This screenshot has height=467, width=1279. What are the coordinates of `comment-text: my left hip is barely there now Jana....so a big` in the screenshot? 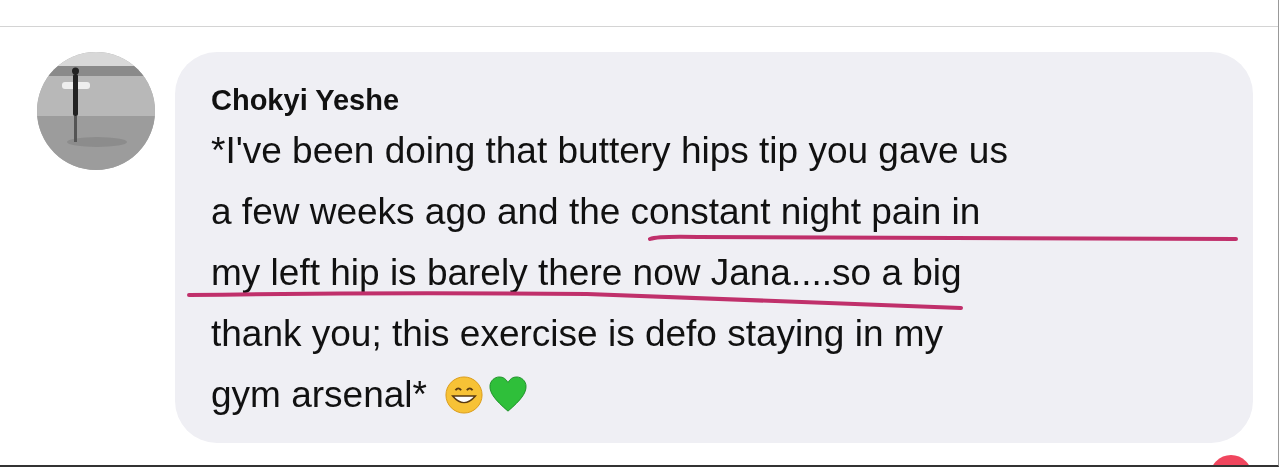 It's located at (586, 272).